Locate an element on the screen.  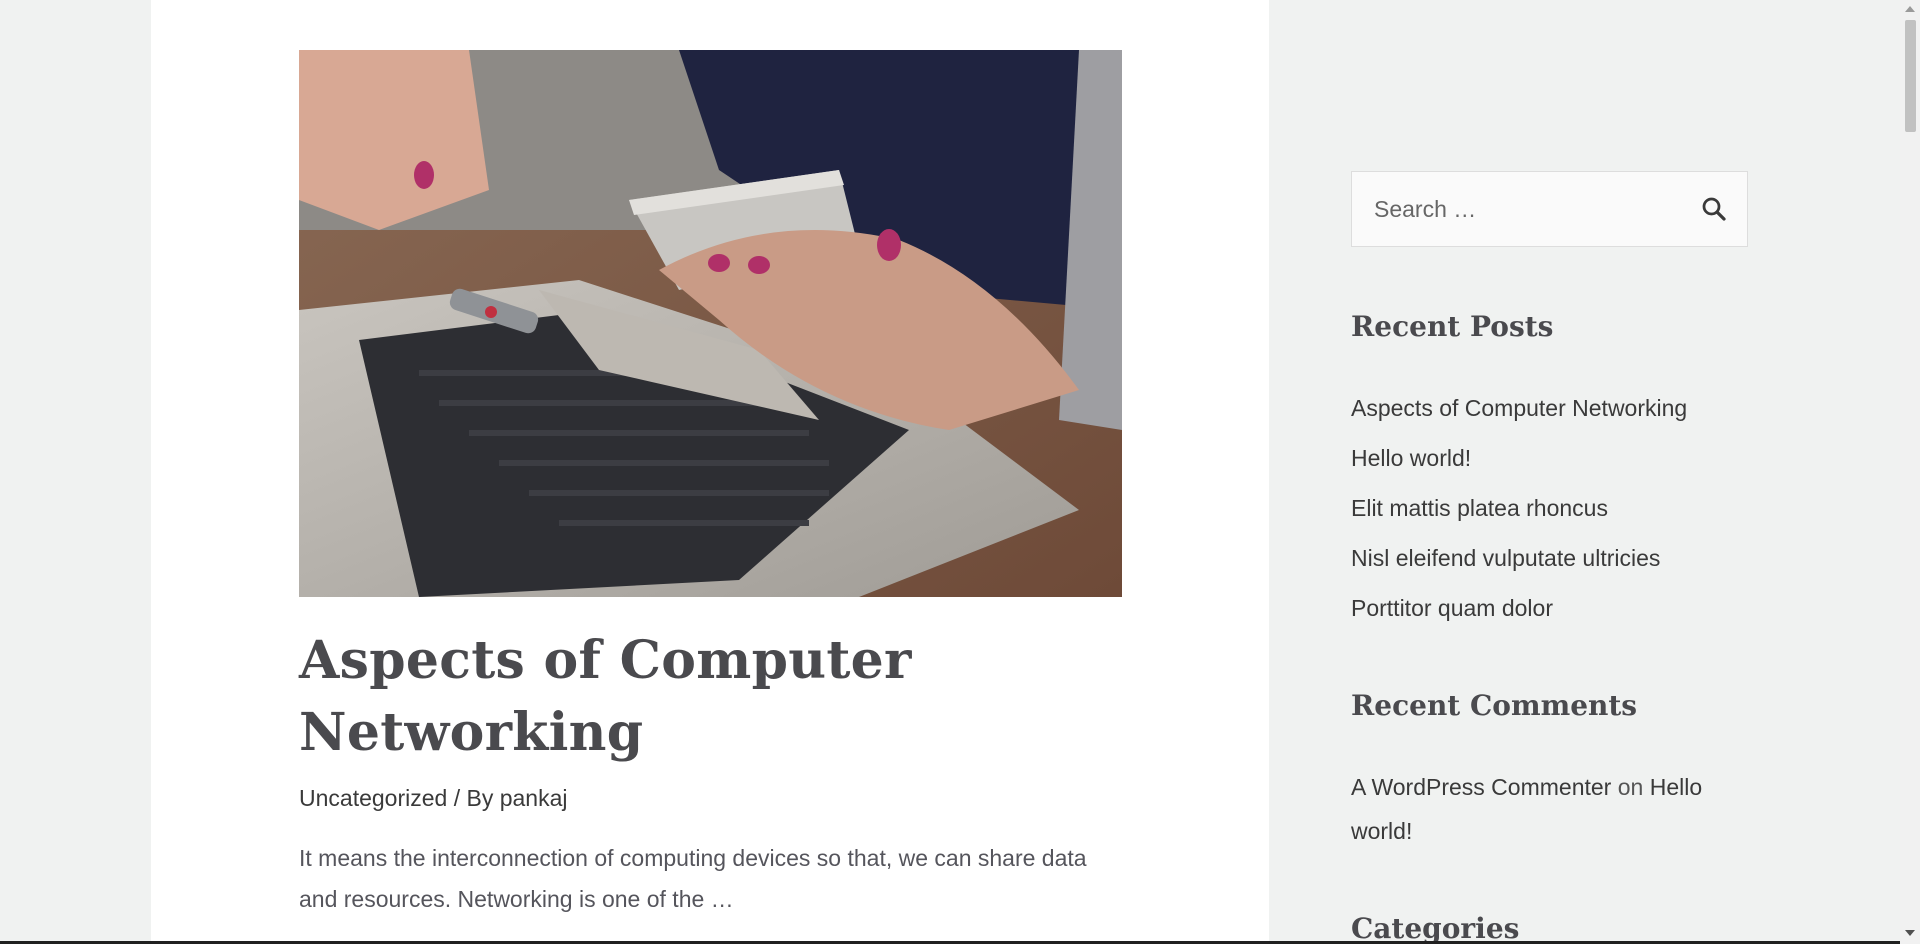
search-icon is located at coordinates (1714, 209).